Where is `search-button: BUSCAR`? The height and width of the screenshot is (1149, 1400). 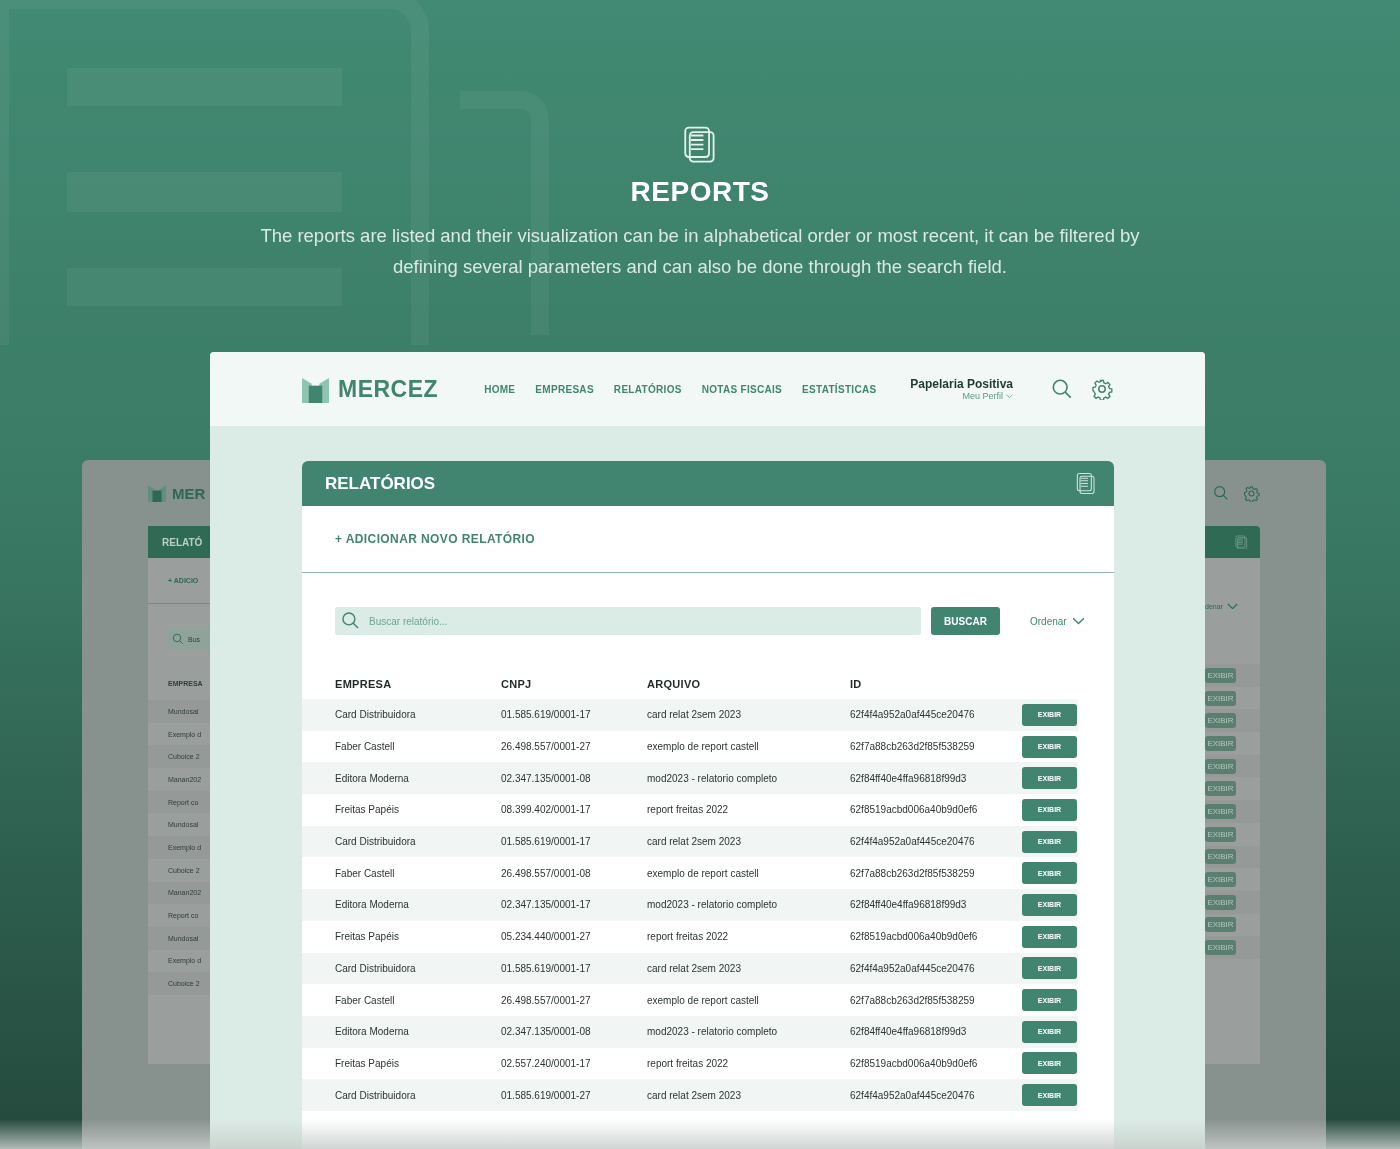 search-button: BUSCAR is located at coordinates (965, 621).